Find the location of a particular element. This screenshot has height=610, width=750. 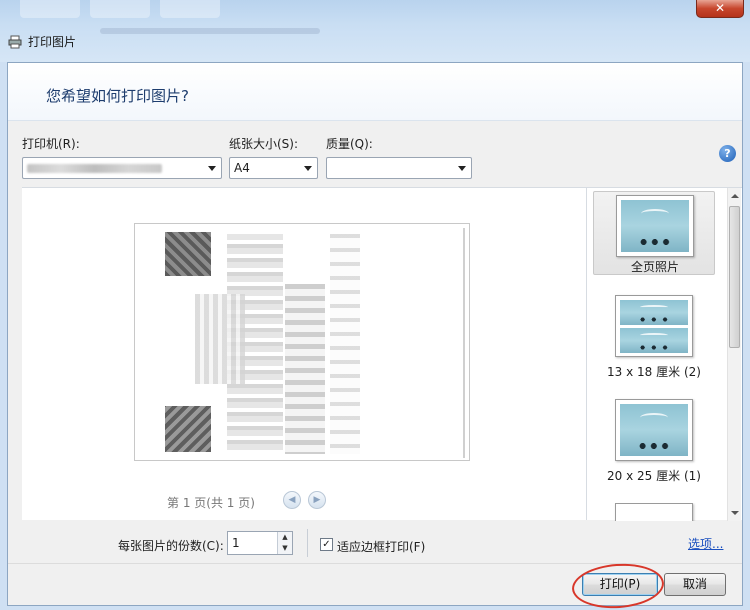

scroll-thumb is located at coordinates (734, 277).